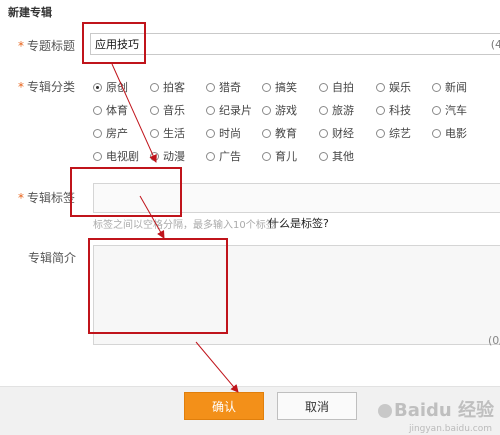 The height and width of the screenshot is (435, 500). What do you see at coordinates (230, 156) in the screenshot?
I see `category-option-label: 广告` at bounding box center [230, 156].